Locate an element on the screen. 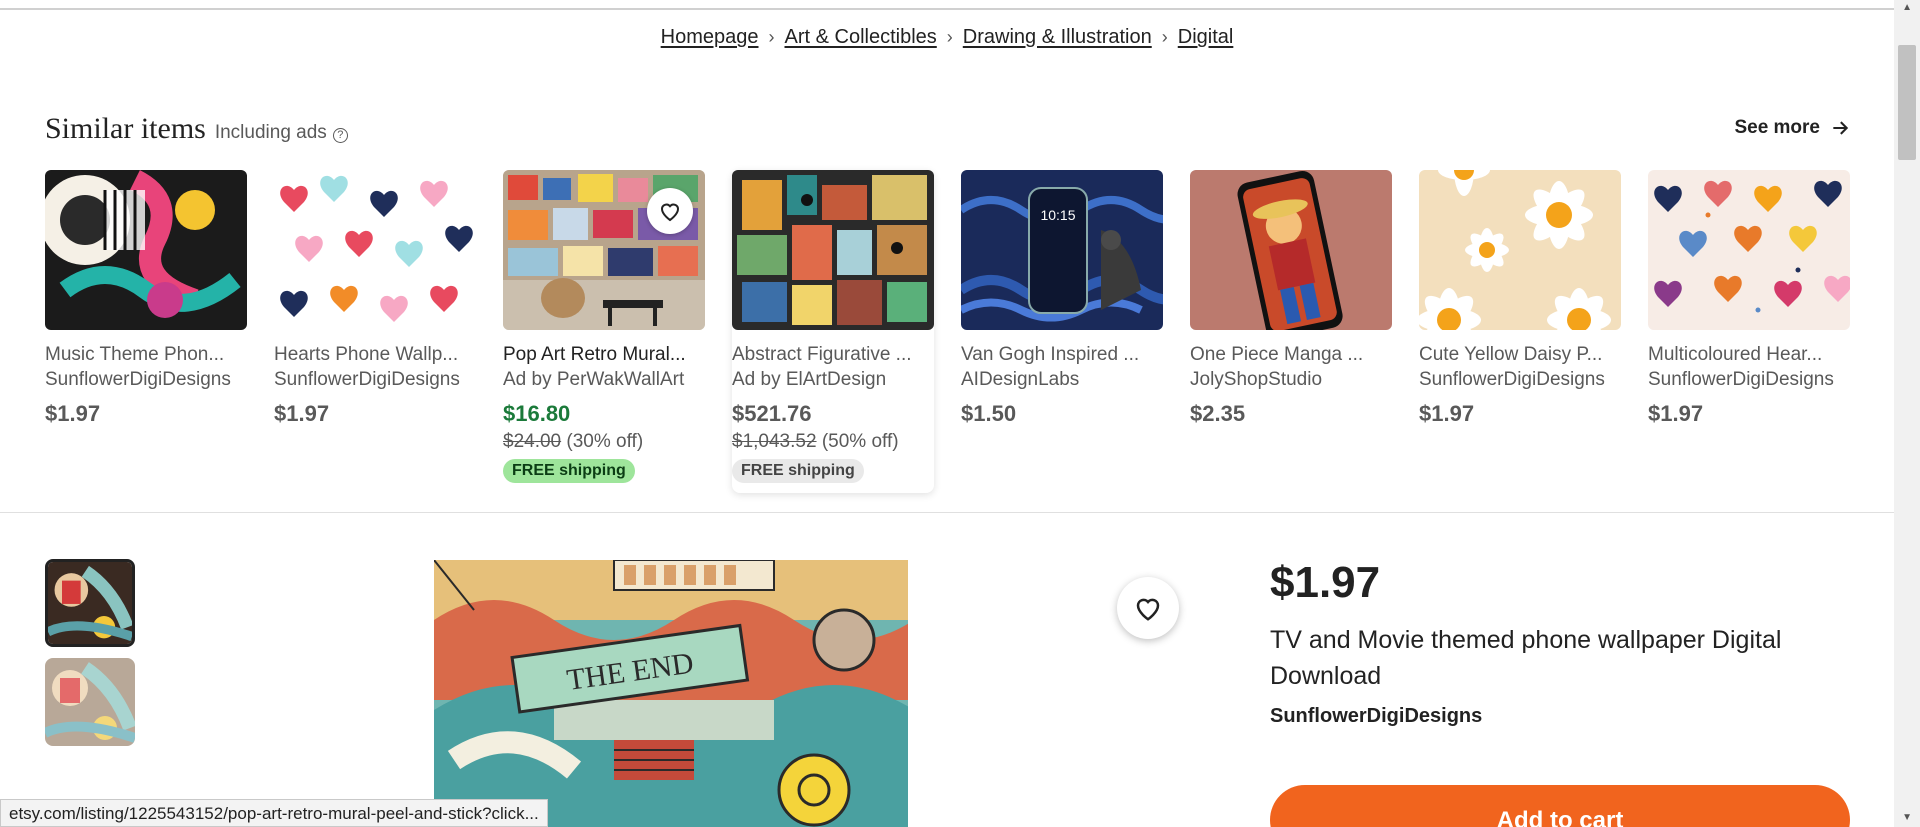 Image resolution: width=1920 pixels, height=827 pixels. question-circle-icon: ? is located at coordinates (340, 135).